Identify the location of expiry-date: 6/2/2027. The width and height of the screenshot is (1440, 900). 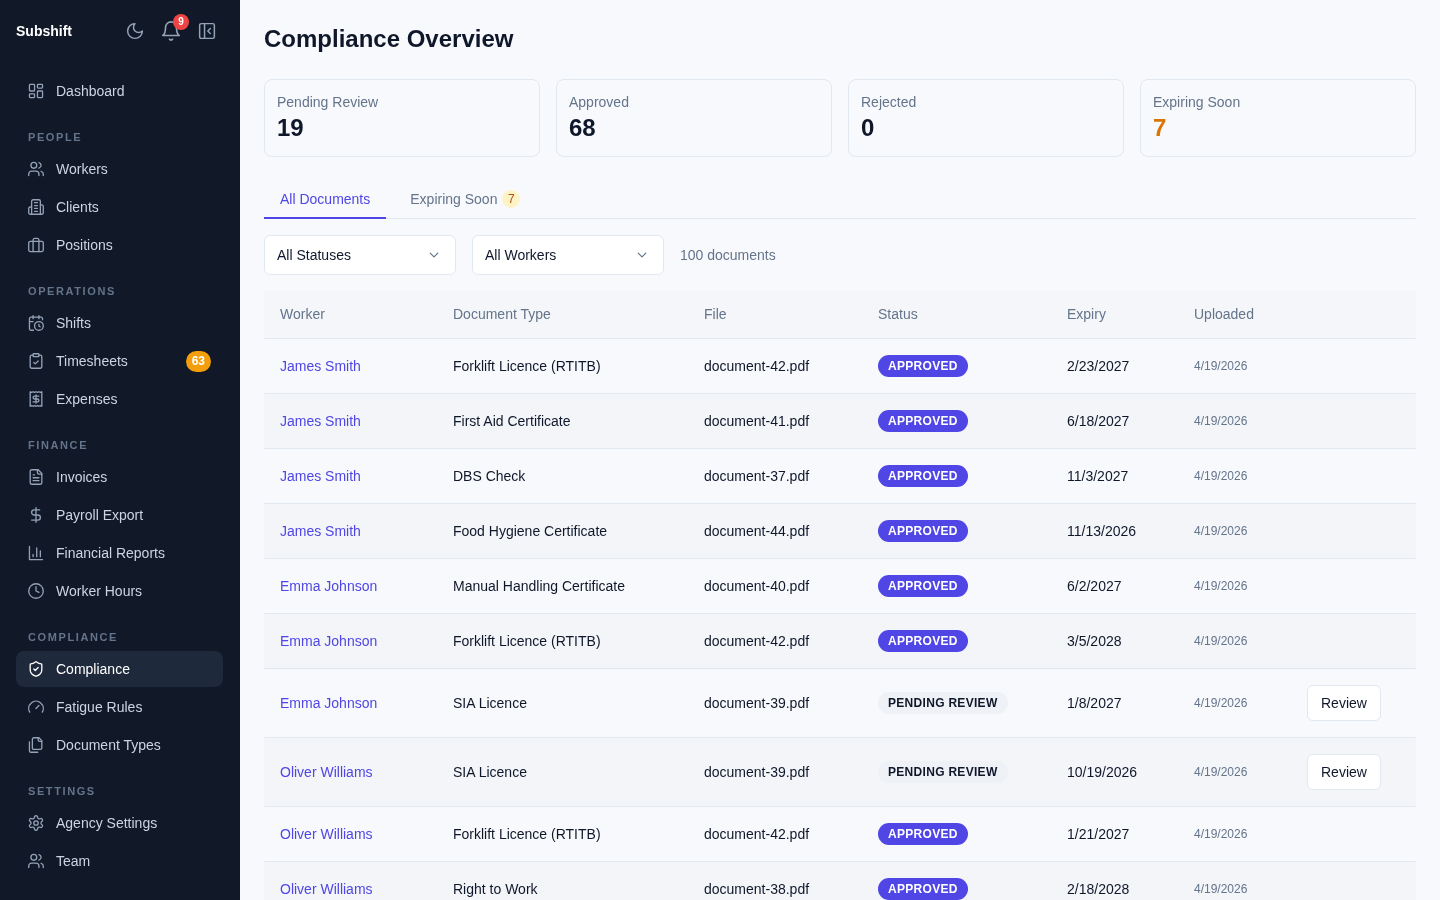
(1094, 585).